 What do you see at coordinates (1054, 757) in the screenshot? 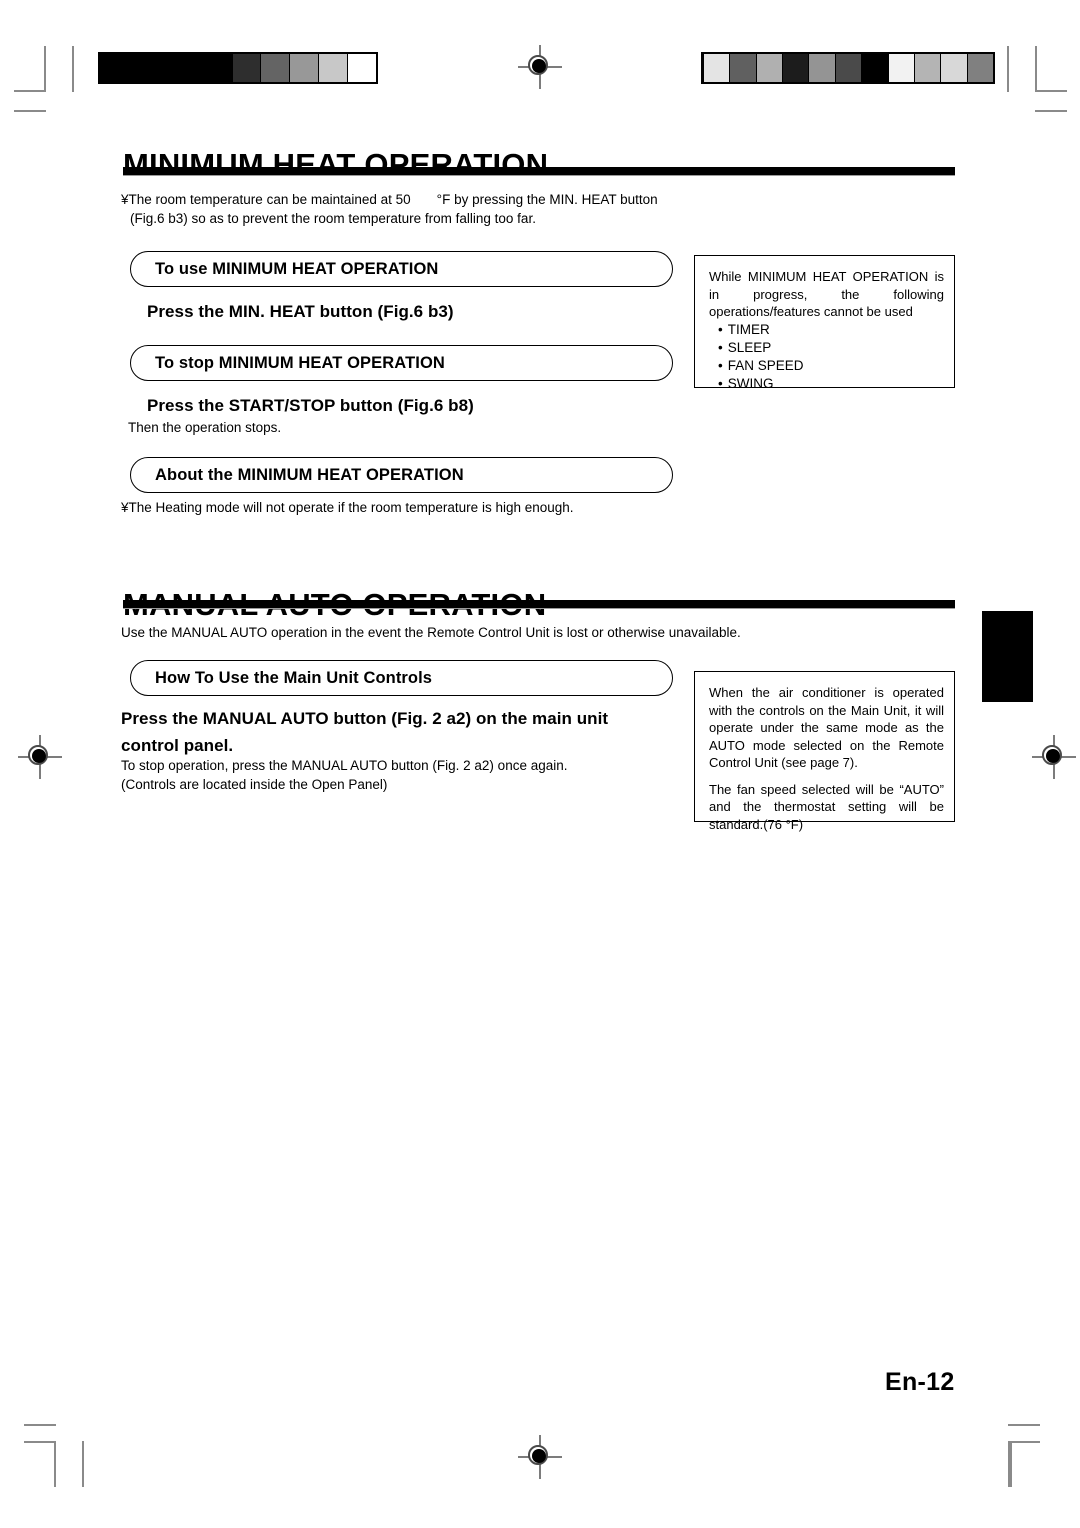
I see `registration-mark-right-middle` at bounding box center [1054, 757].